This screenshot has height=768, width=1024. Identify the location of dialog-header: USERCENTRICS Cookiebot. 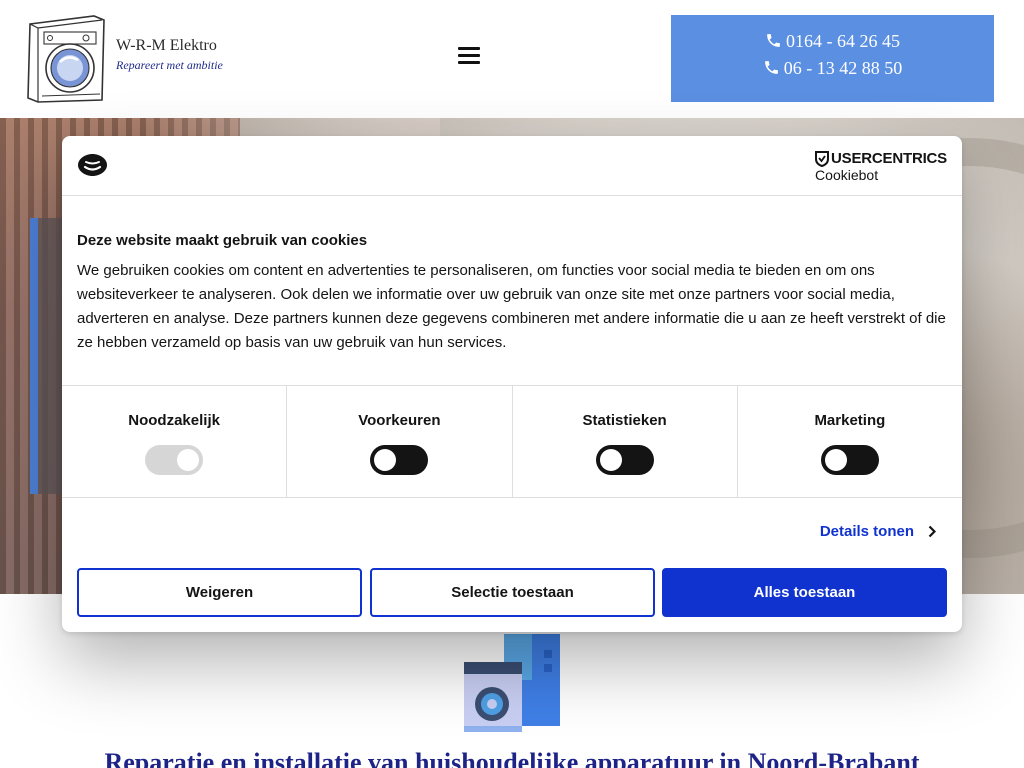
(512, 166).